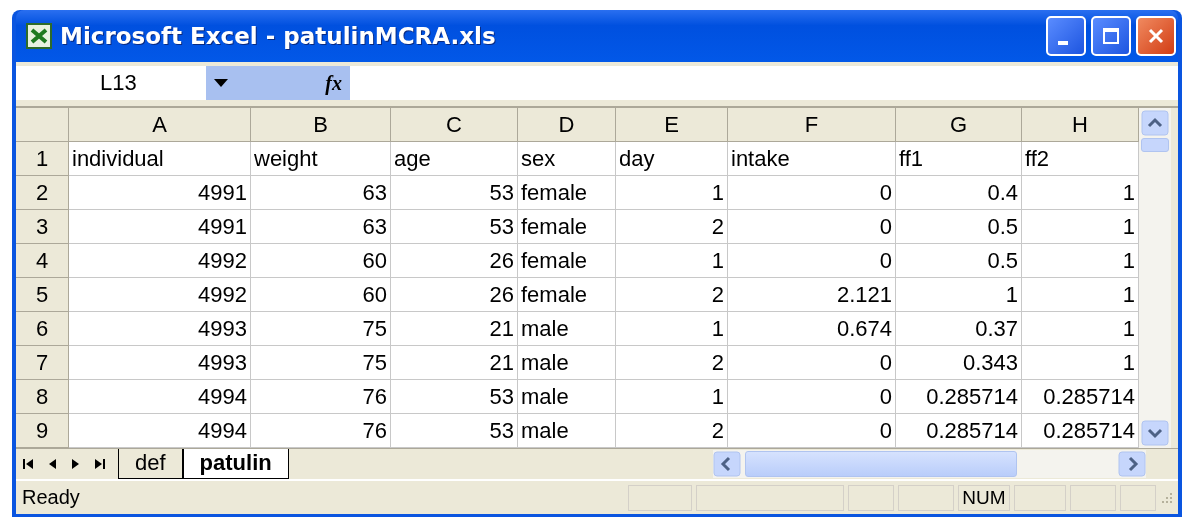  I want to click on column-header: G, so click(959, 125).